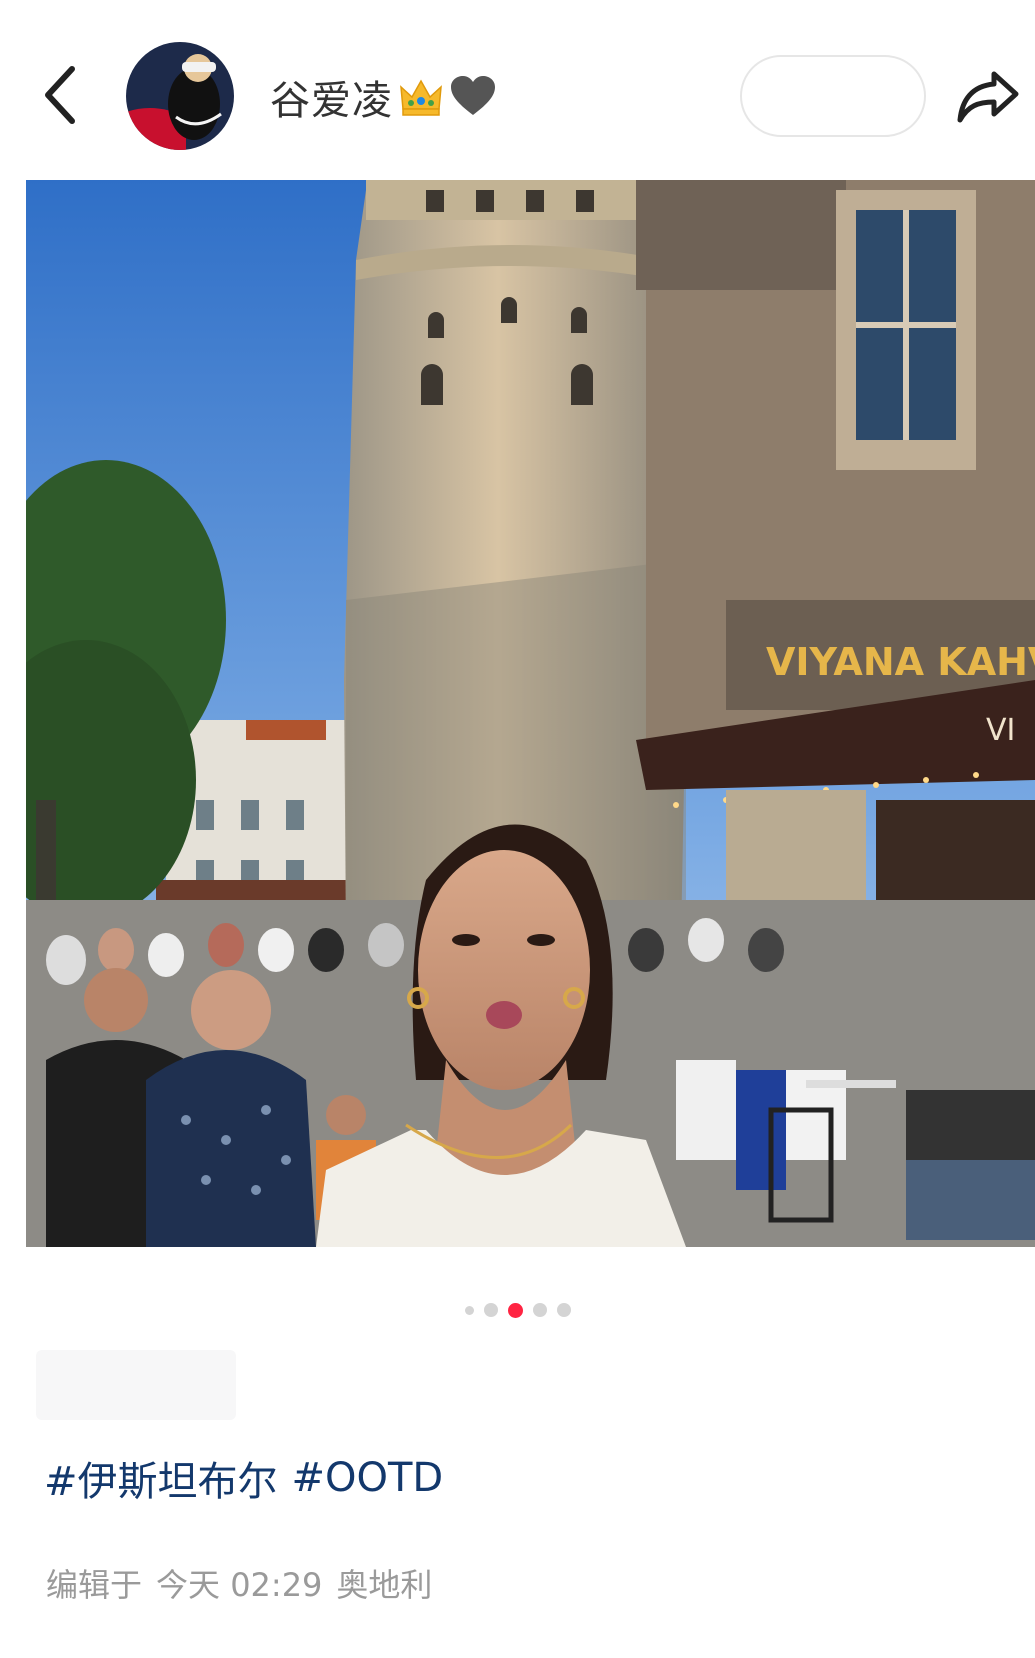 The height and width of the screenshot is (1658, 1035). Describe the element at coordinates (136, 1385) in the screenshot. I see `blurred-title-area` at that location.